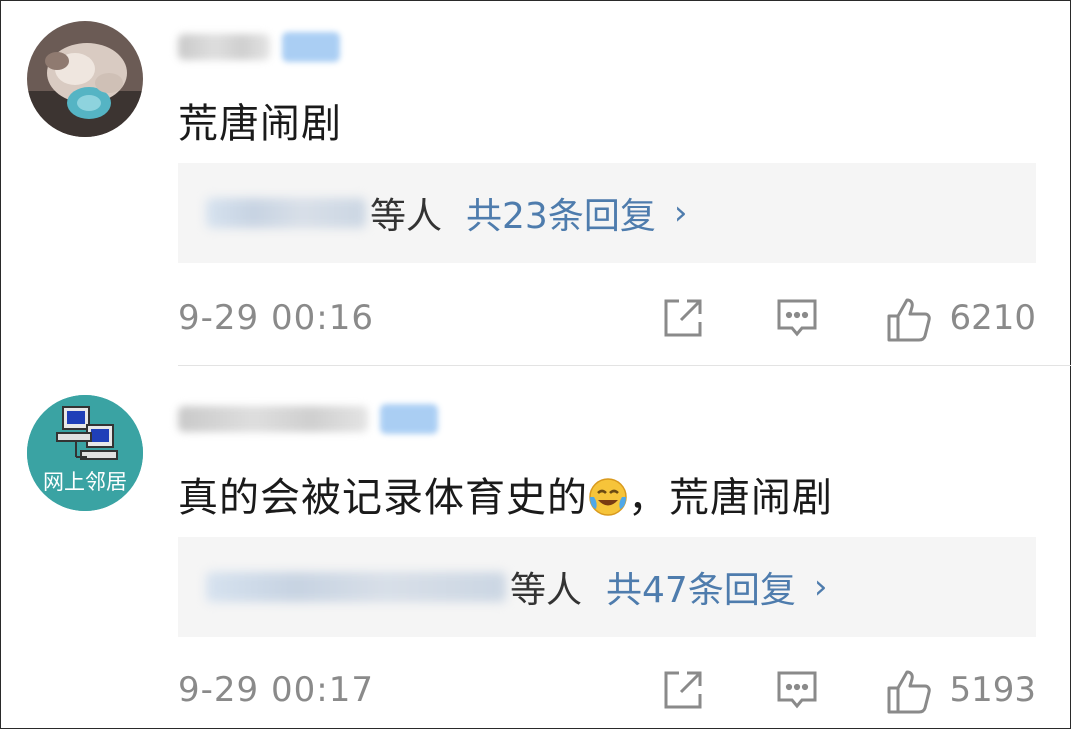 The image size is (1071, 730). What do you see at coordinates (992, 690) in the screenshot?
I see `like-count: 5193` at bounding box center [992, 690].